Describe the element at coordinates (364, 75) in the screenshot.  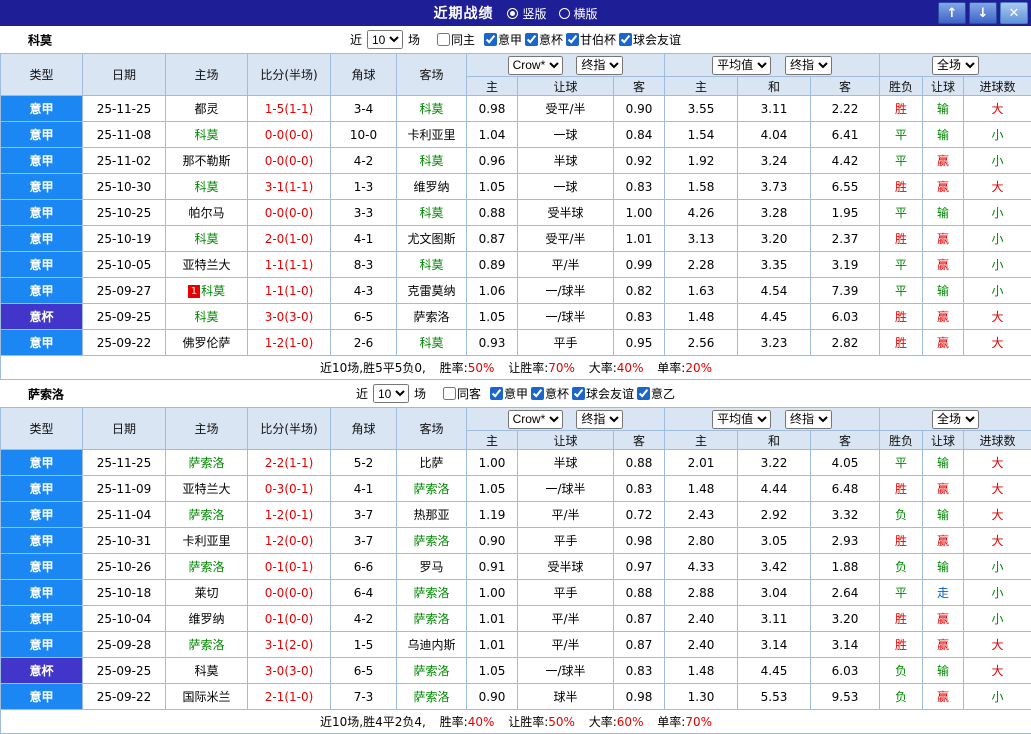
I see `col-corner: 角球` at that location.